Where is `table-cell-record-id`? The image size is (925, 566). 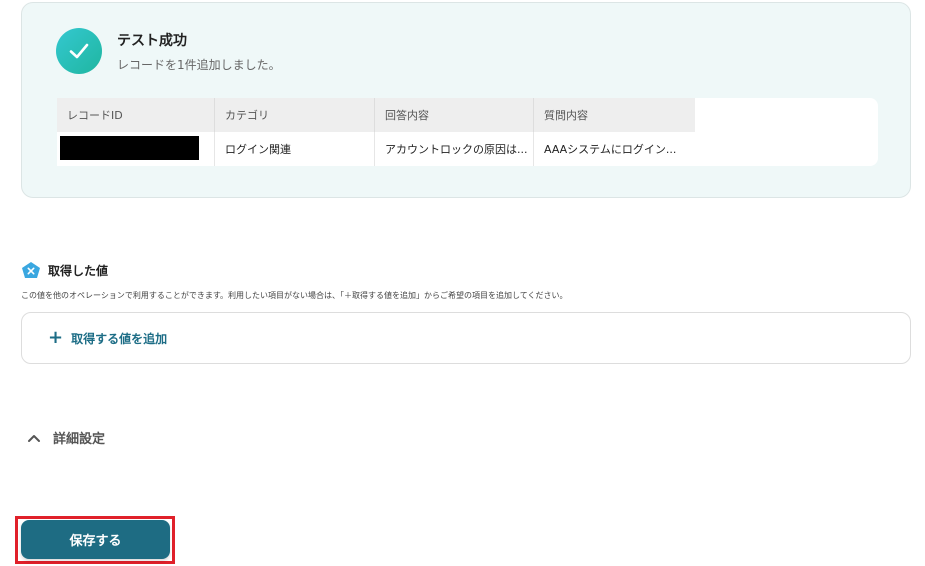
table-cell-record-id is located at coordinates (136, 149).